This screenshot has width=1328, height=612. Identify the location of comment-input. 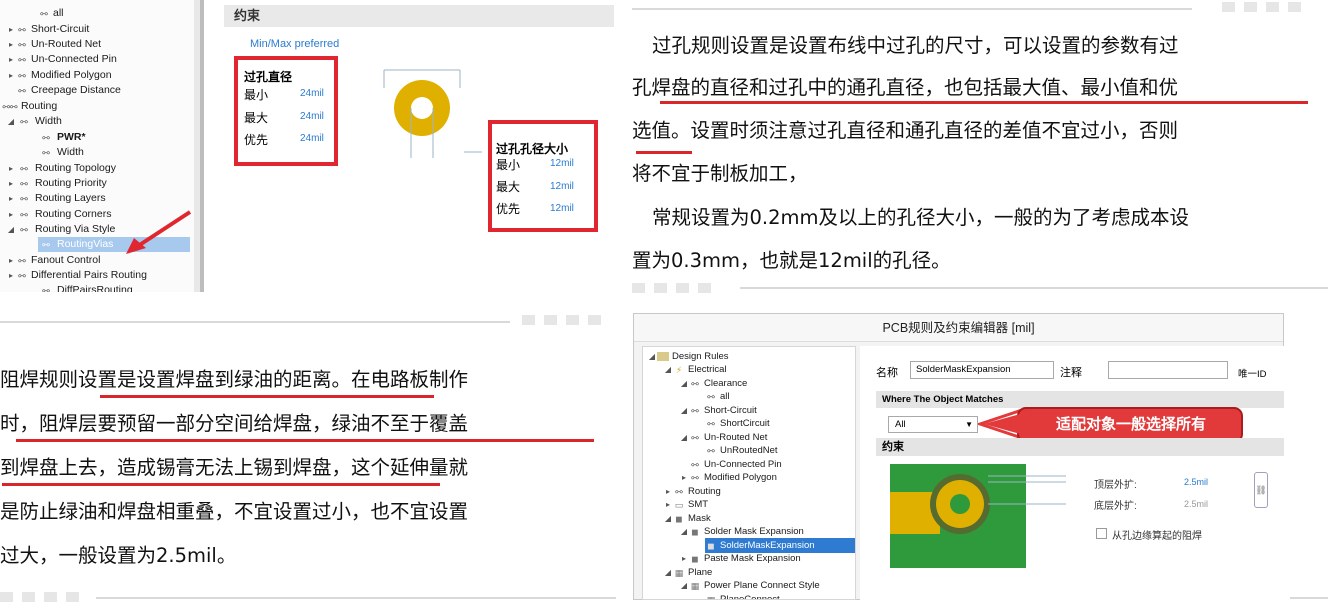
(1168, 370).